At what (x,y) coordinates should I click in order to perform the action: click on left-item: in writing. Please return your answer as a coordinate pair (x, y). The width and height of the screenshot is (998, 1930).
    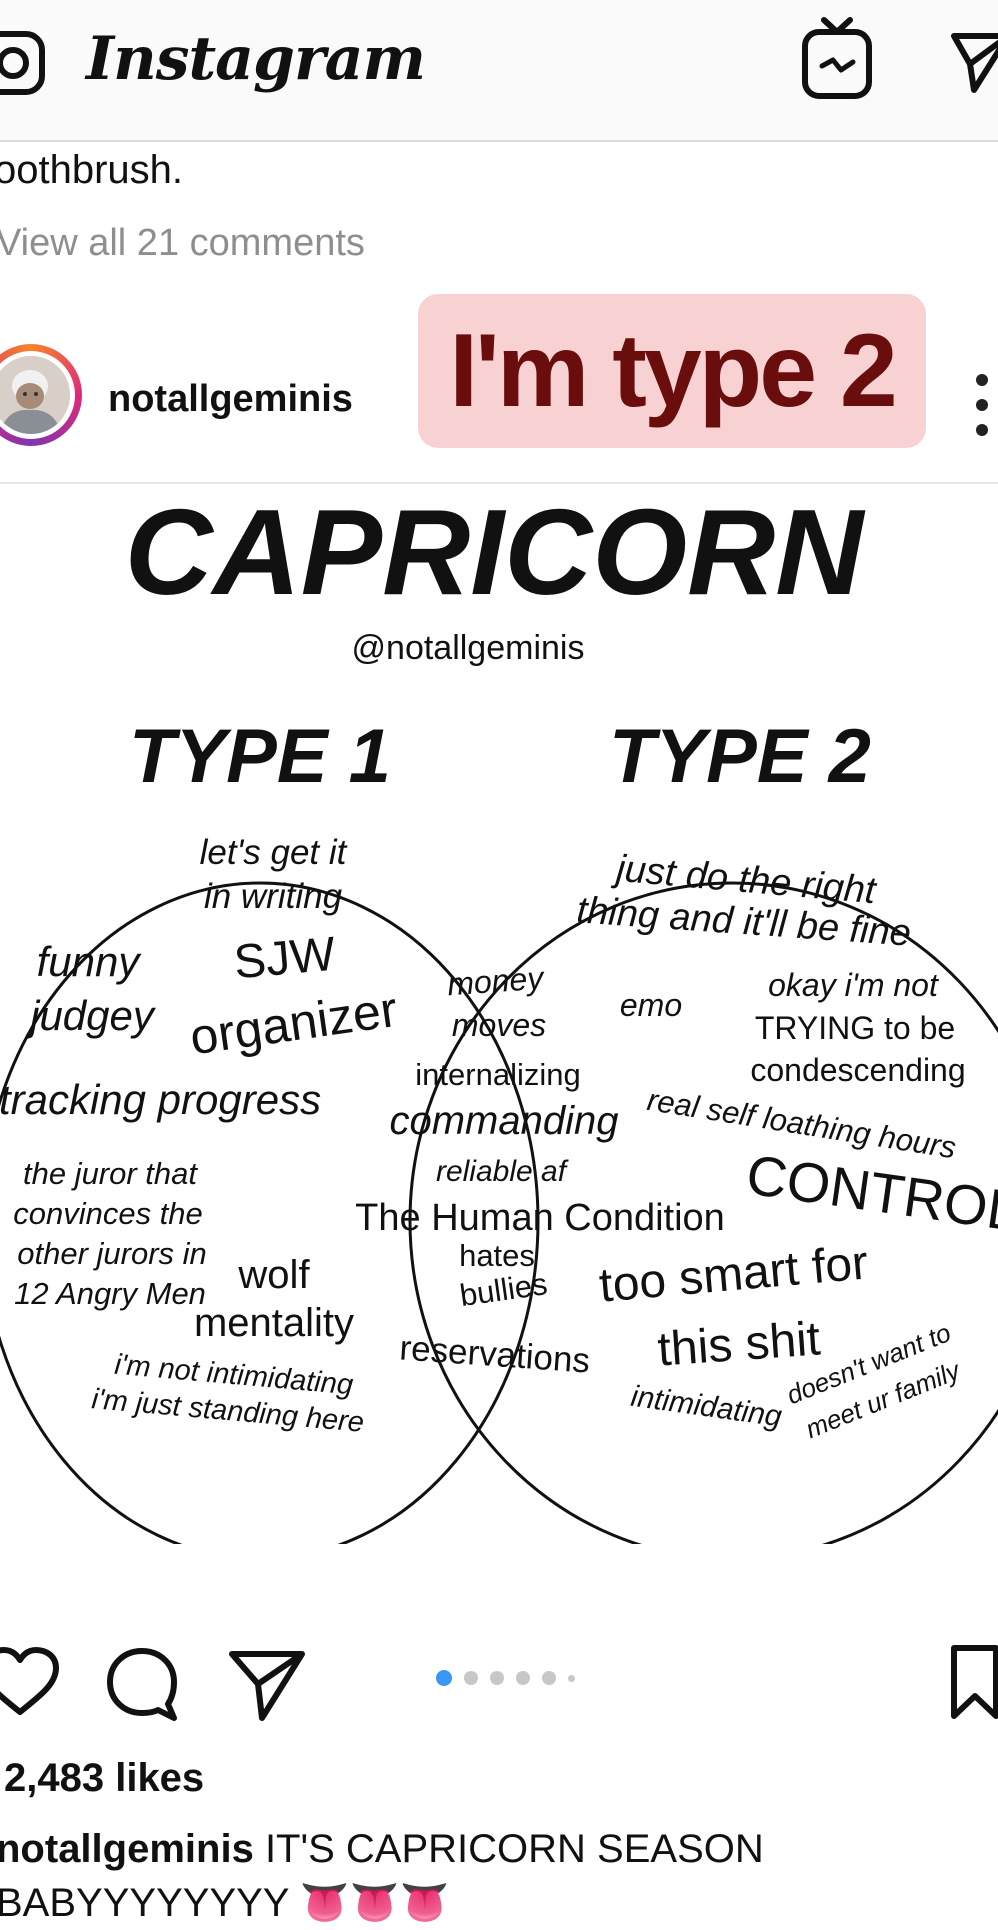
    Looking at the image, I should click on (273, 896).